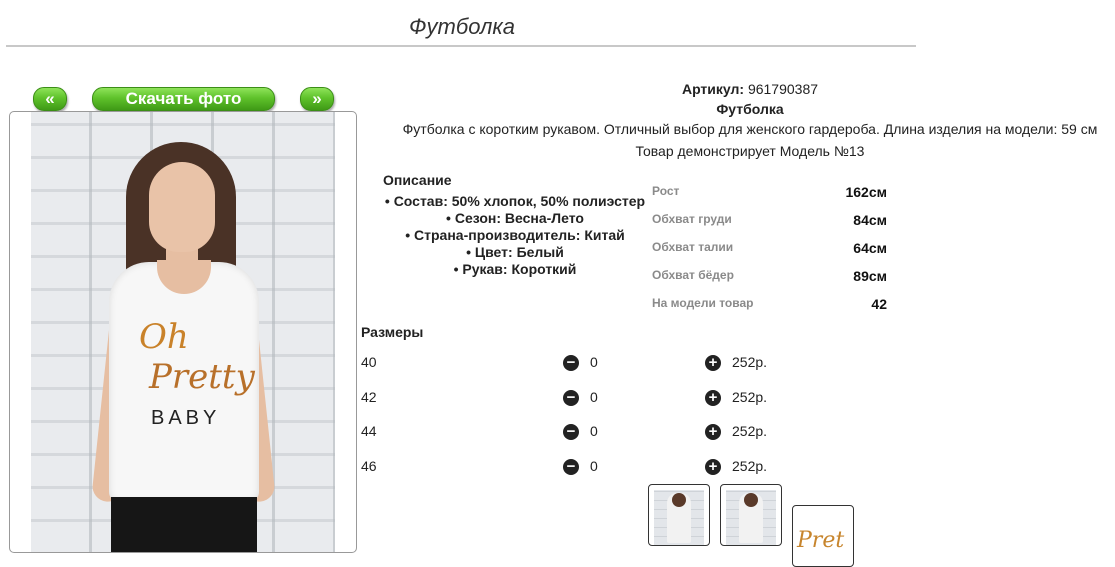  What do you see at coordinates (692, 219) in the screenshot?
I see `param-label: Обхват груди` at bounding box center [692, 219].